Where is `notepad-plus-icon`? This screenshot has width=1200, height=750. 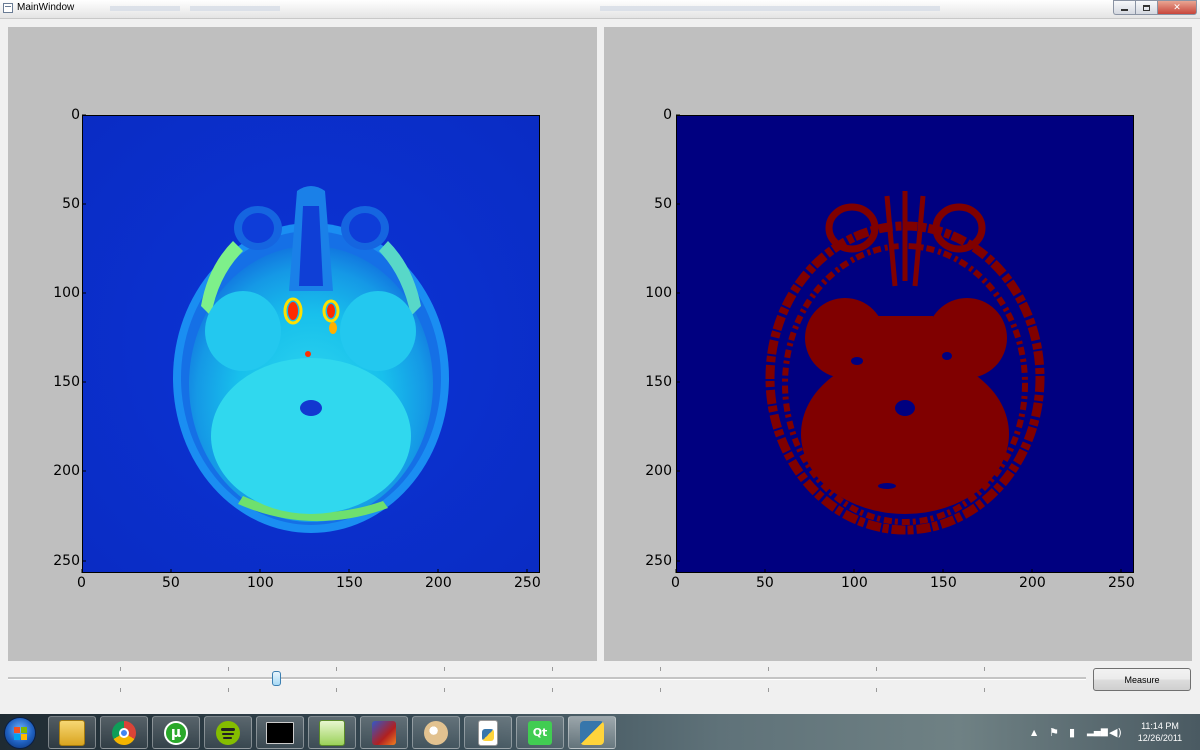
notepad-plus-icon is located at coordinates (332, 732).